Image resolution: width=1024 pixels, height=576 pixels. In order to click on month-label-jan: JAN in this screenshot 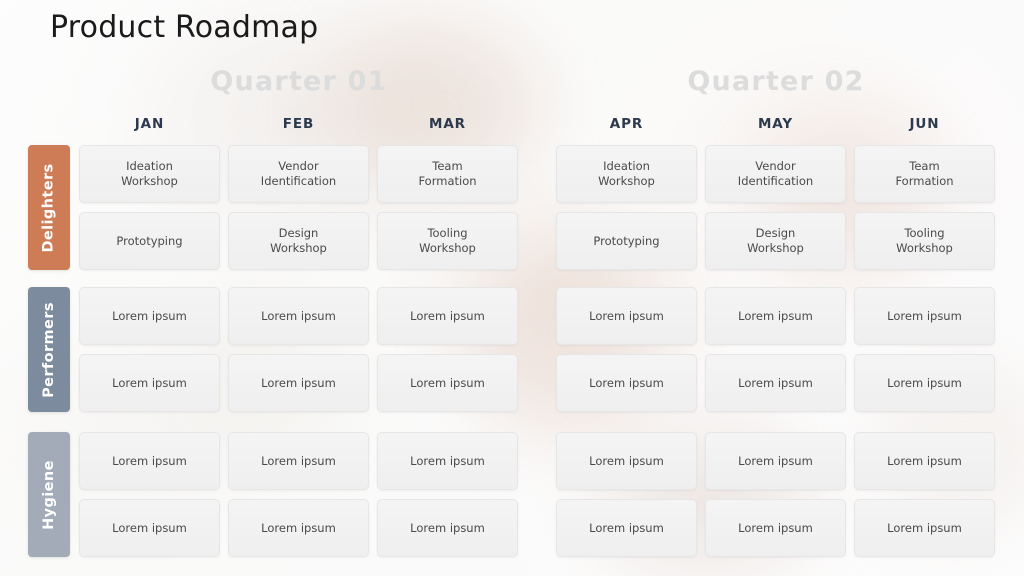, I will do `click(149, 124)`.